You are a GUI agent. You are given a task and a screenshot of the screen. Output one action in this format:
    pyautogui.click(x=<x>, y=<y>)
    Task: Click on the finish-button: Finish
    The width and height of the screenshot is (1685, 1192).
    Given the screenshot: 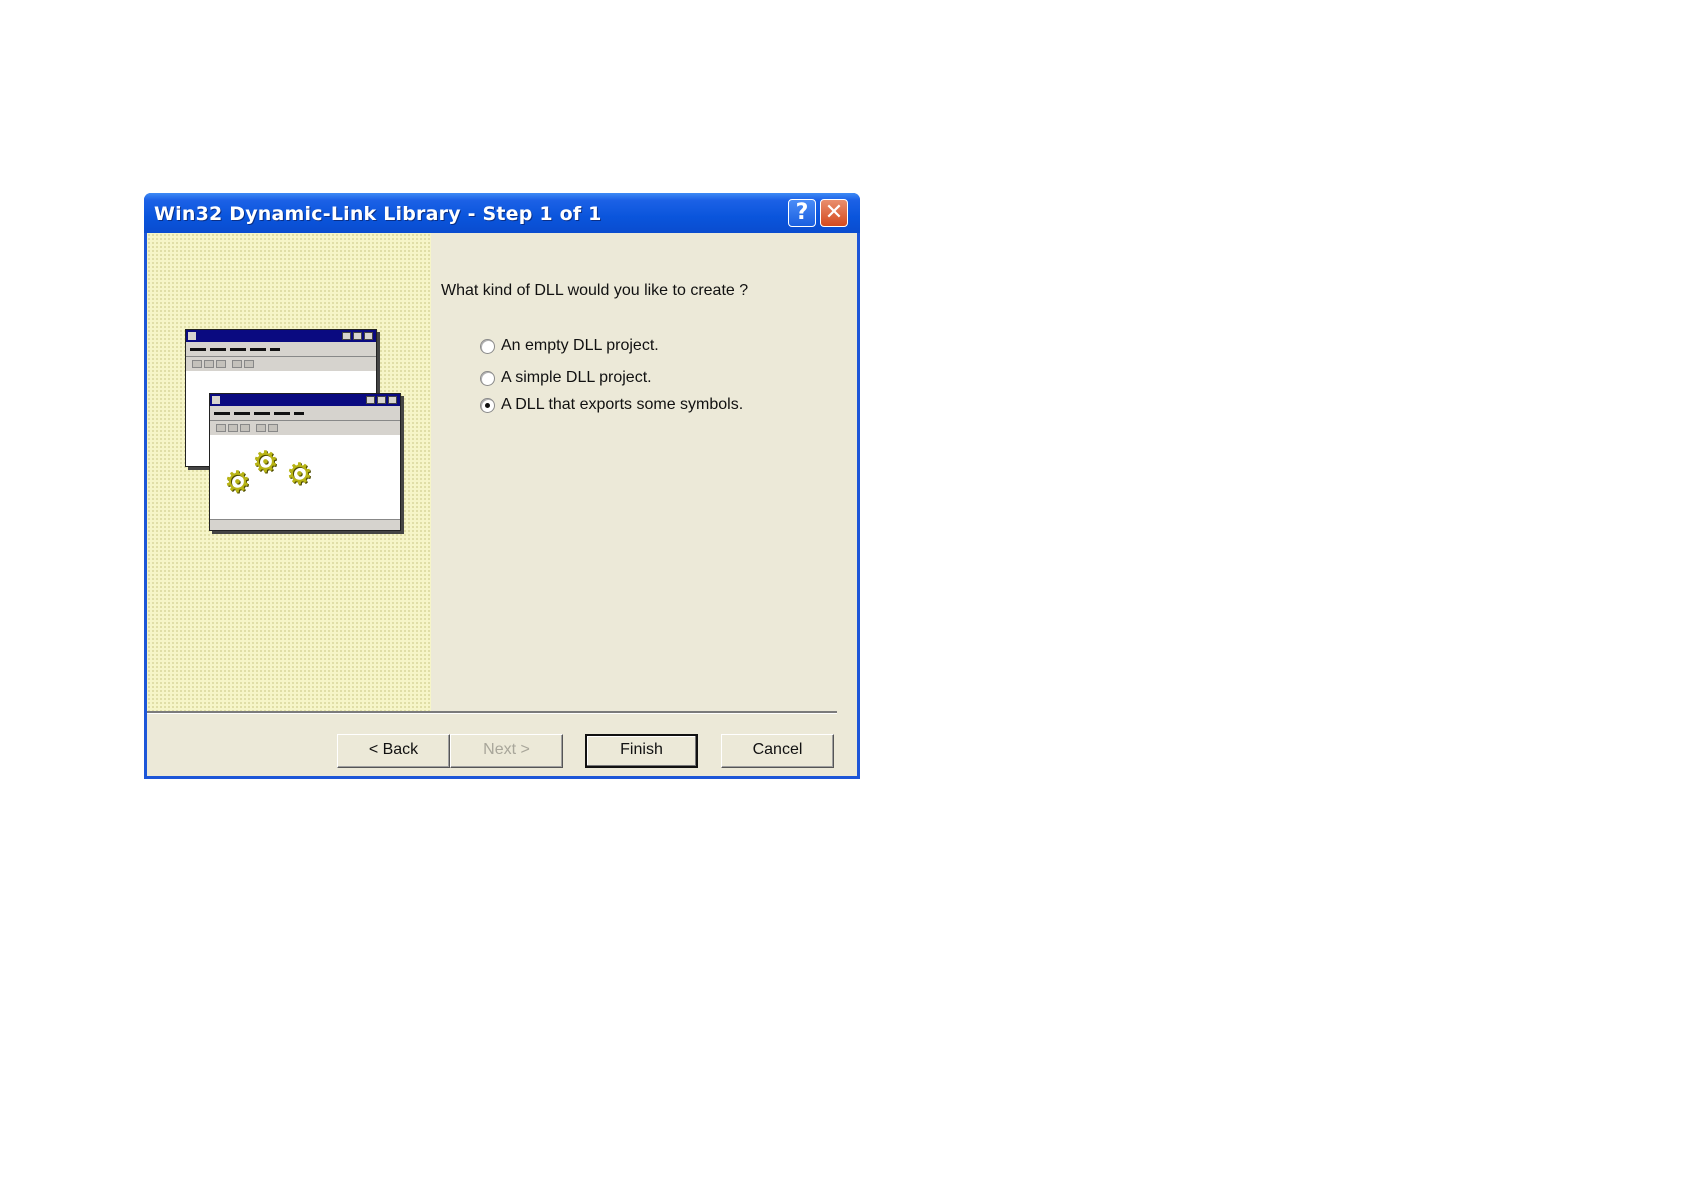 What is the action you would take?
    pyautogui.click(x=641, y=751)
    